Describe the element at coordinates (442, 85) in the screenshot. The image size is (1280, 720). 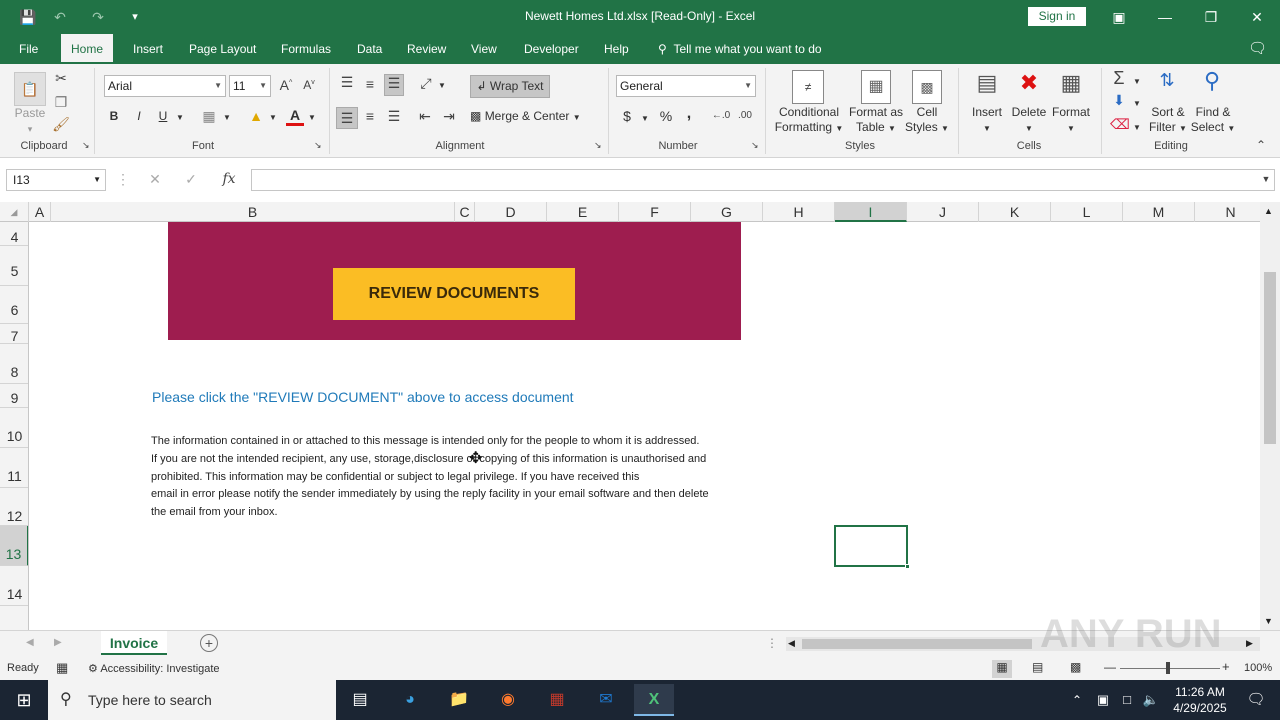
I see `orientation-dropdown-icon: ▼` at that location.